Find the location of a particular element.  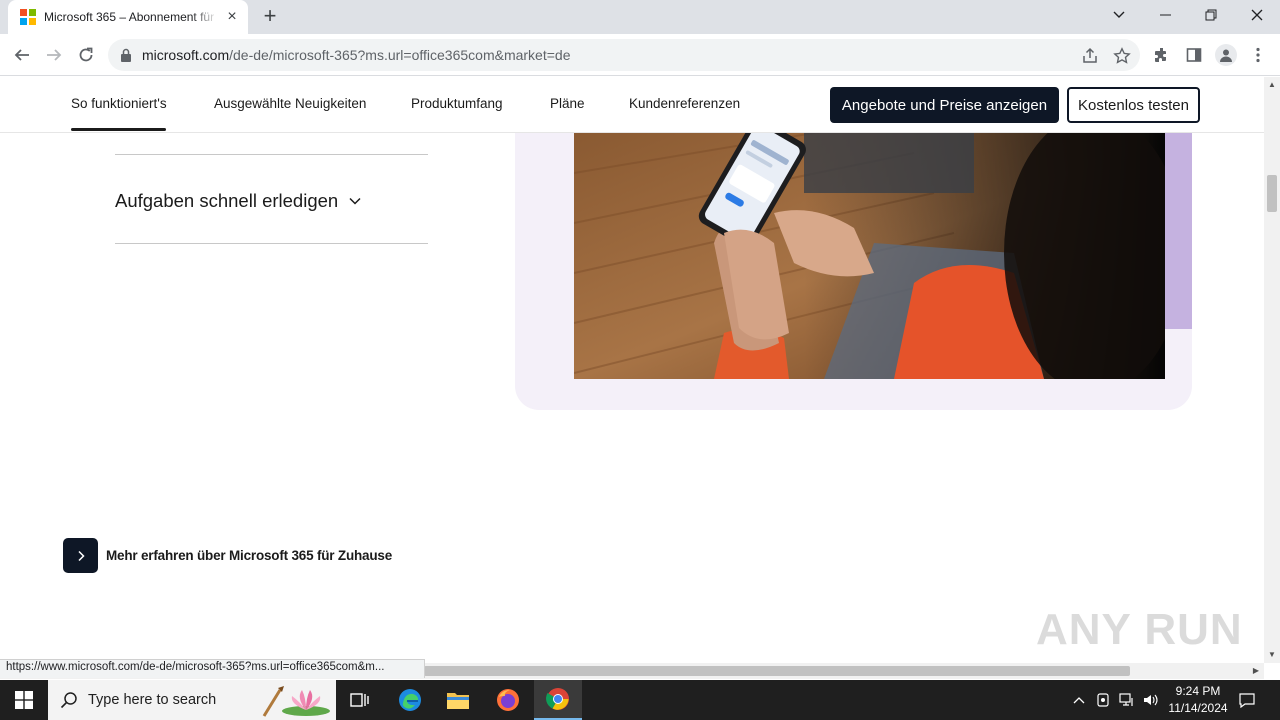

free-trial-button: Kostenlos testen is located at coordinates (1133, 105).